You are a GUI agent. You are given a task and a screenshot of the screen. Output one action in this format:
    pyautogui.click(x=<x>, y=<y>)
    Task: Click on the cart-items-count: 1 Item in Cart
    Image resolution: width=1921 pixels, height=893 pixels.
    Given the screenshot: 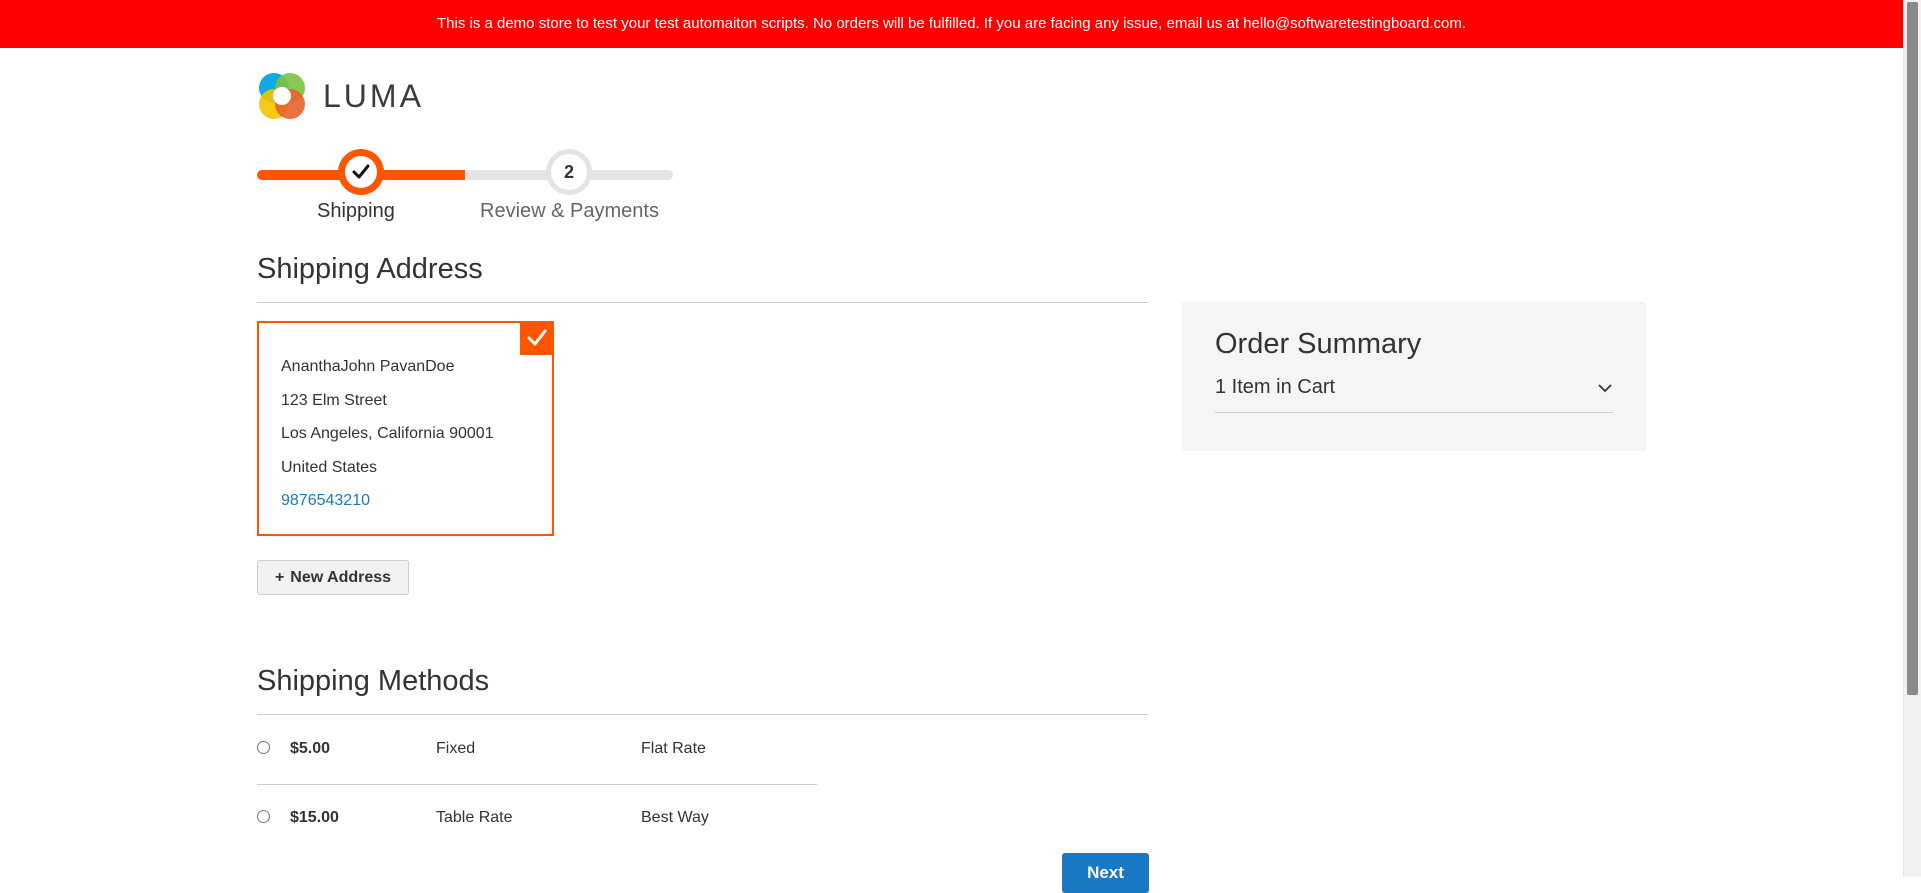 What is the action you would take?
    pyautogui.click(x=1275, y=387)
    